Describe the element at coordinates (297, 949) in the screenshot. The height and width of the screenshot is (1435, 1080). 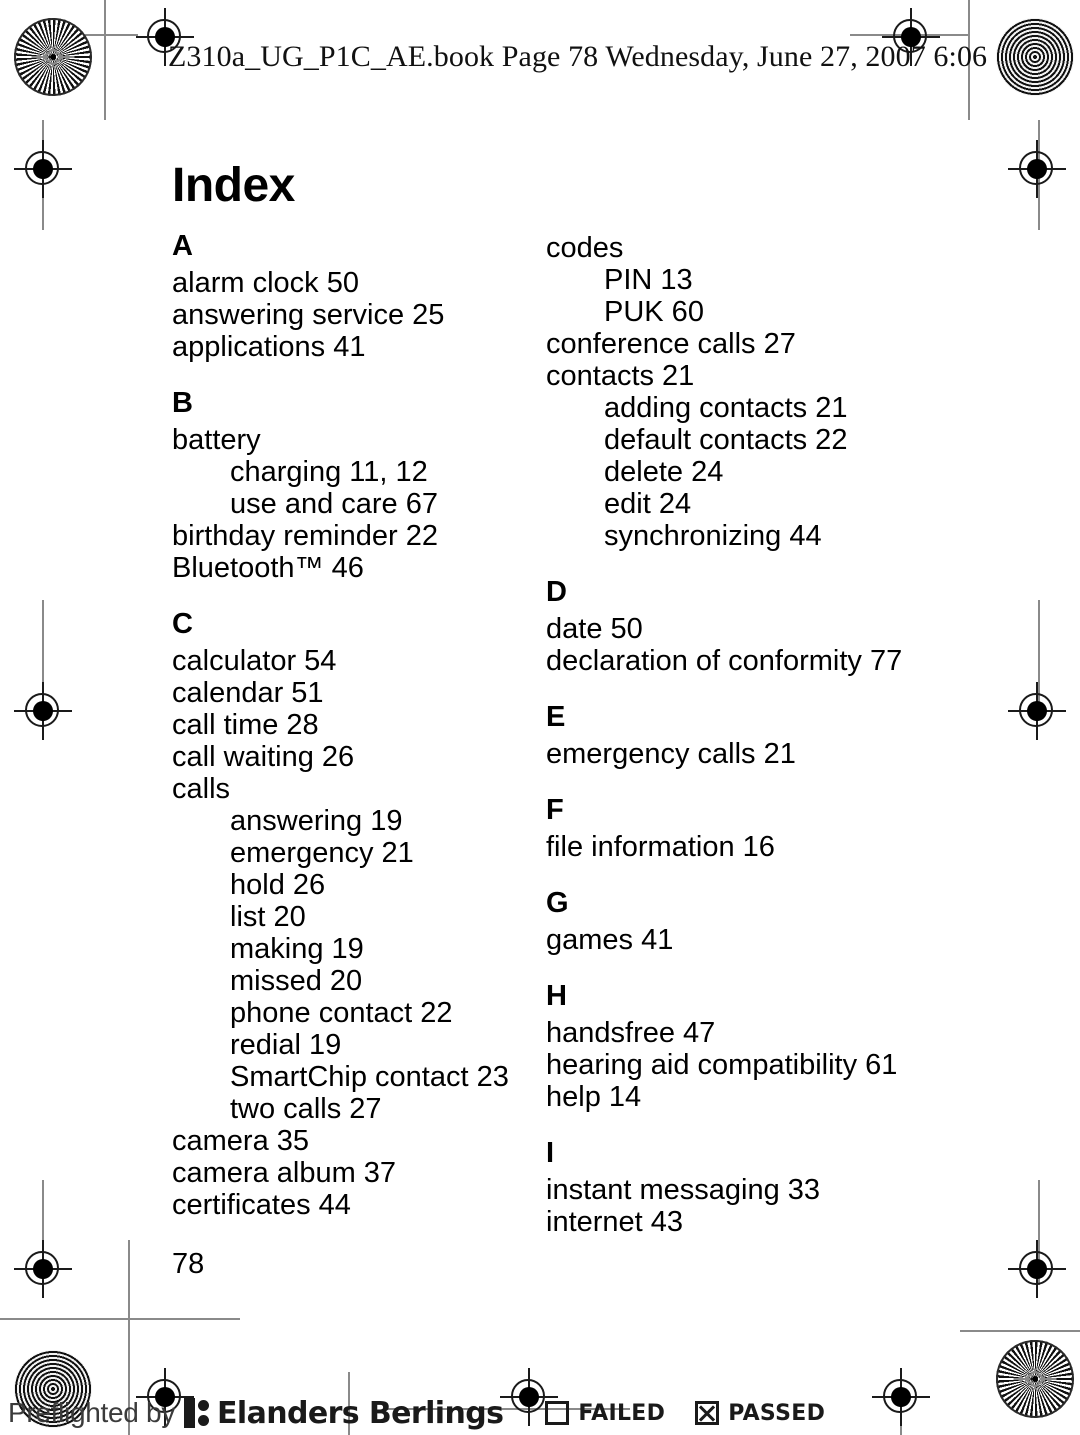
I see `index-subentry: making 19` at that location.